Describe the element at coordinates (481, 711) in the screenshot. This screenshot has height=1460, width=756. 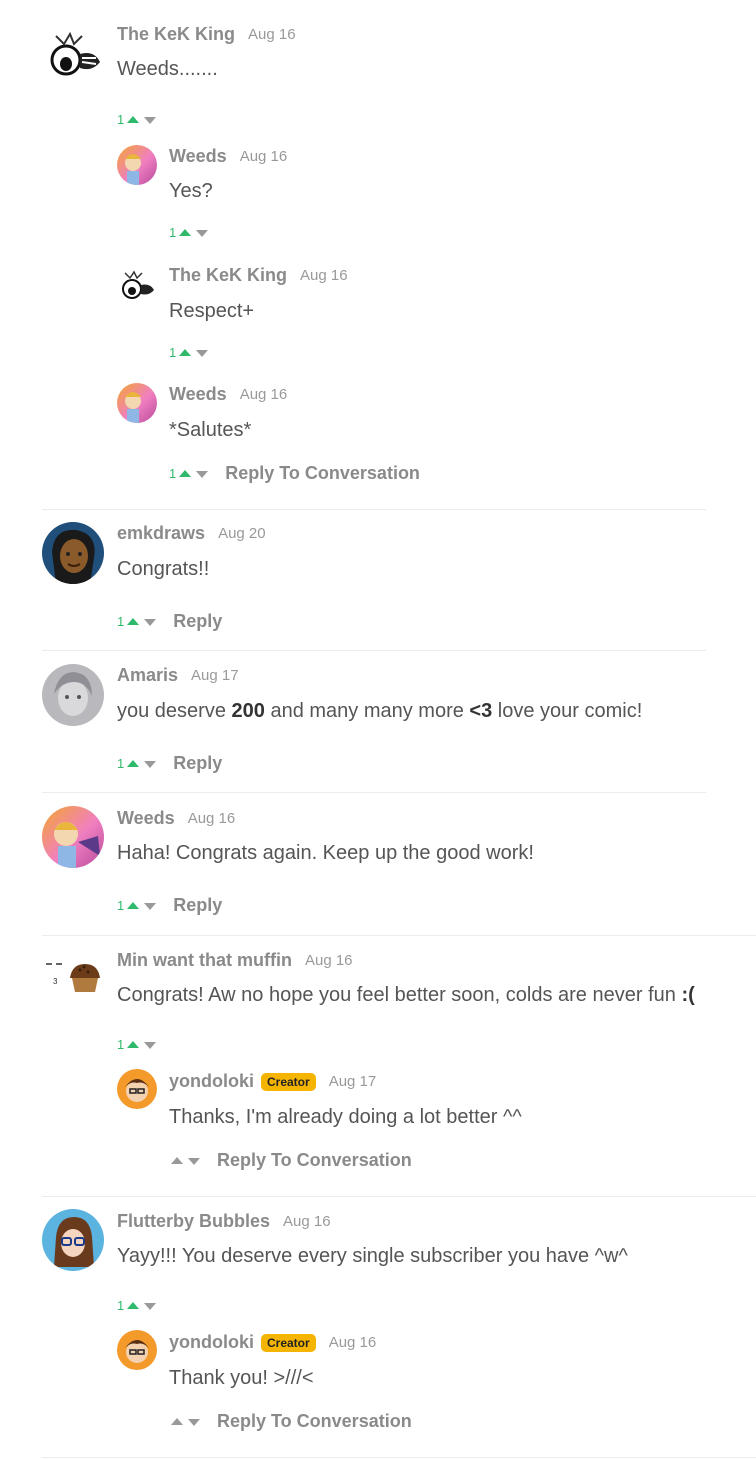
I see `comment-text-bold: <3` at that location.